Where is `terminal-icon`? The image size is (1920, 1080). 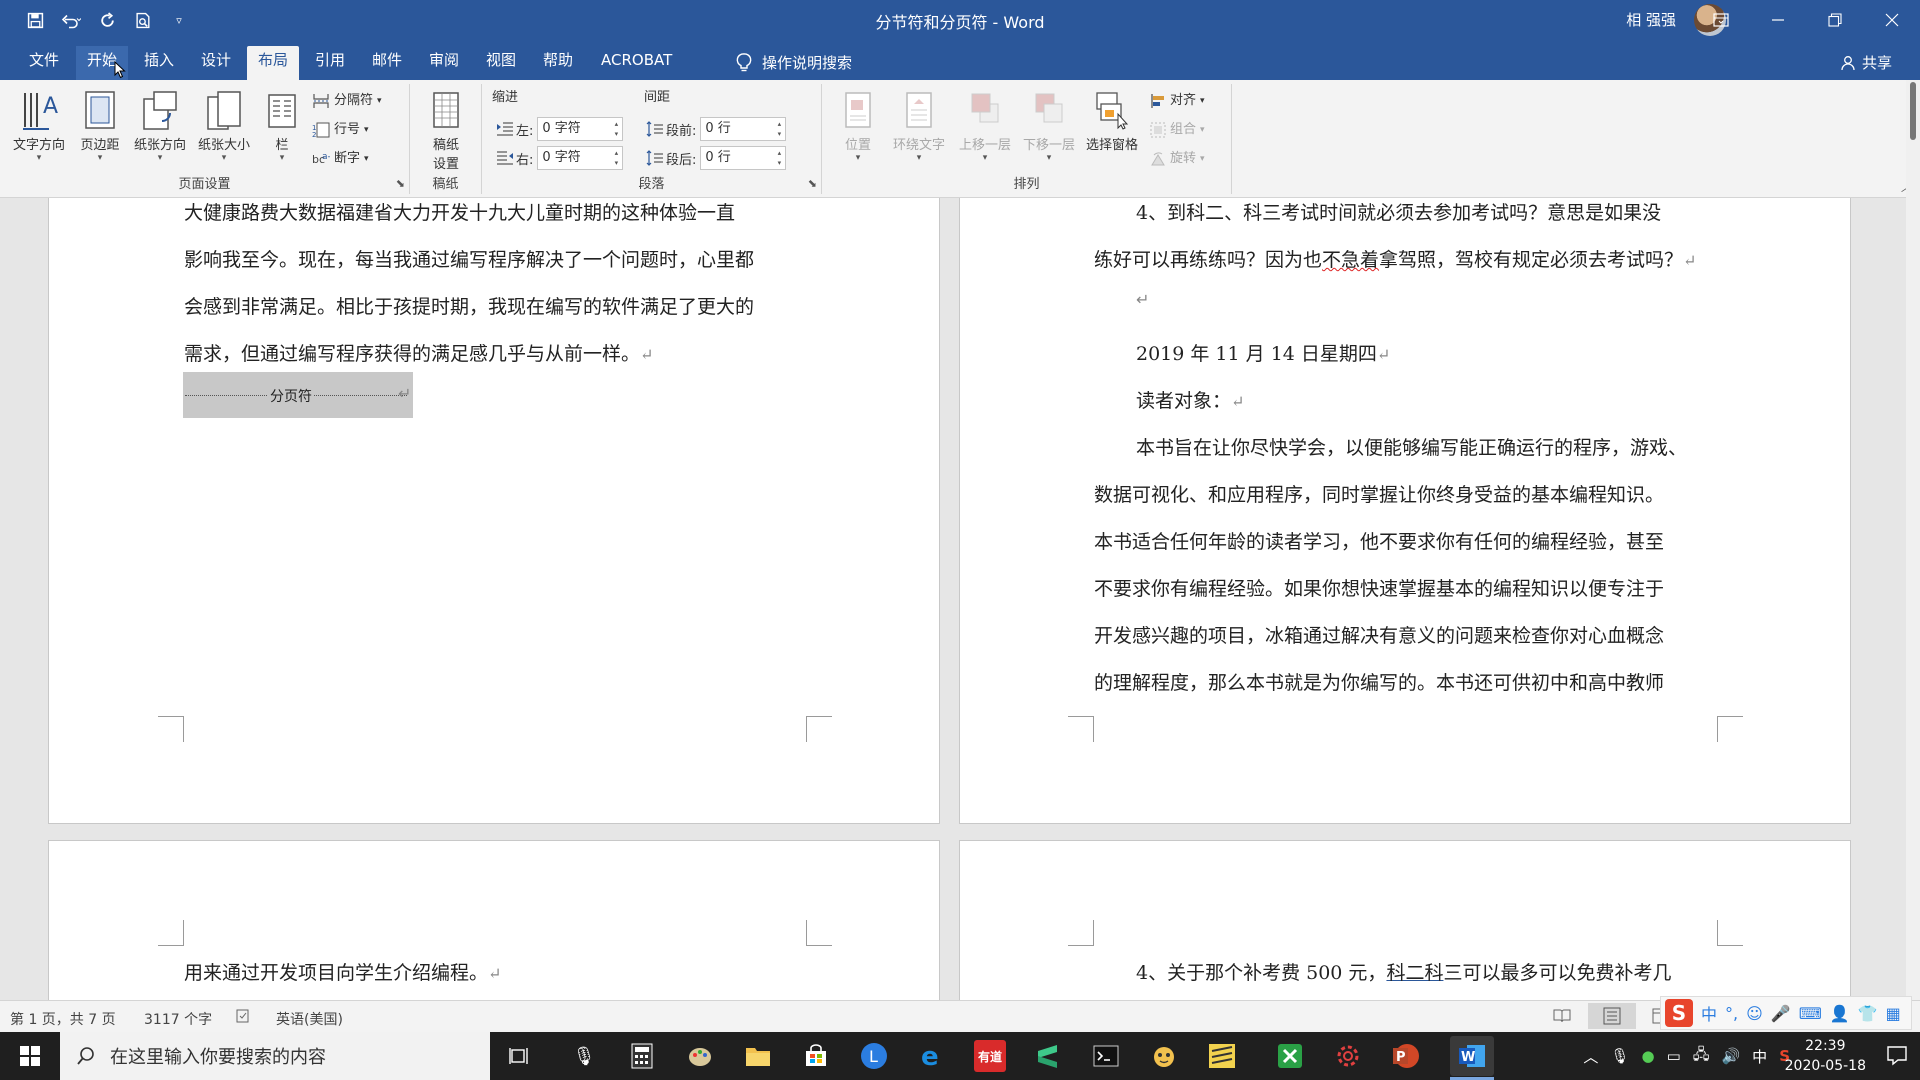 terminal-icon is located at coordinates (1106, 1056).